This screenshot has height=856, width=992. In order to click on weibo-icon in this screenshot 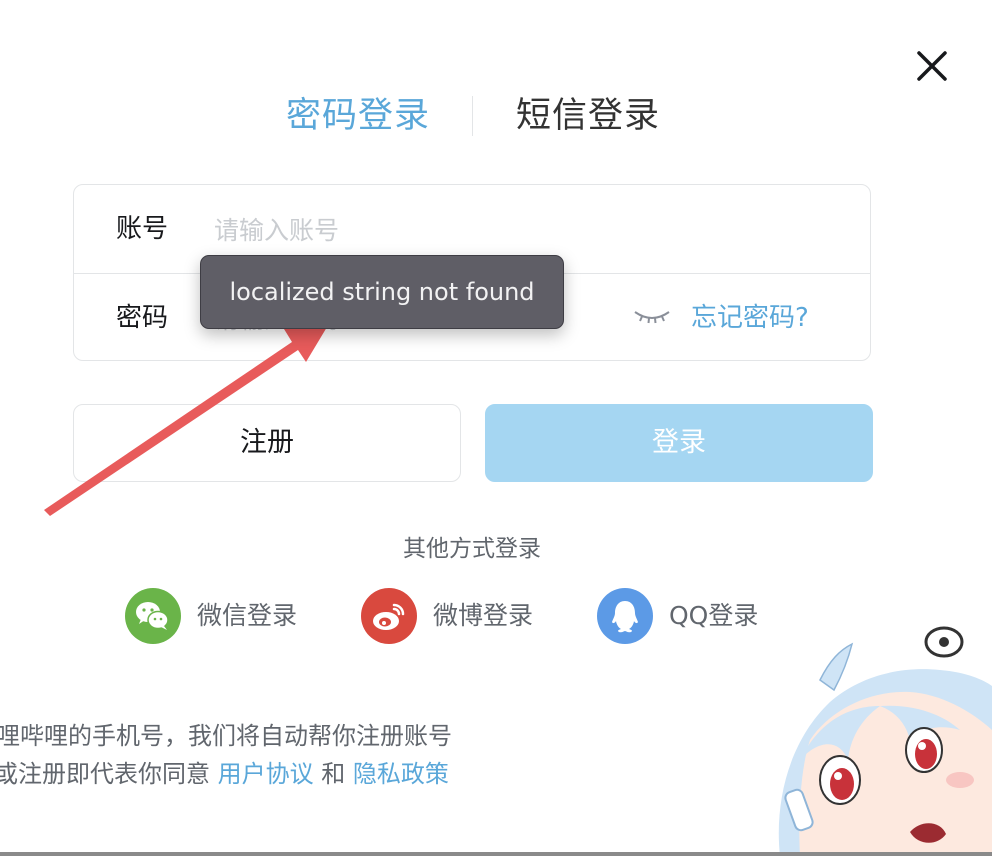, I will do `click(389, 616)`.